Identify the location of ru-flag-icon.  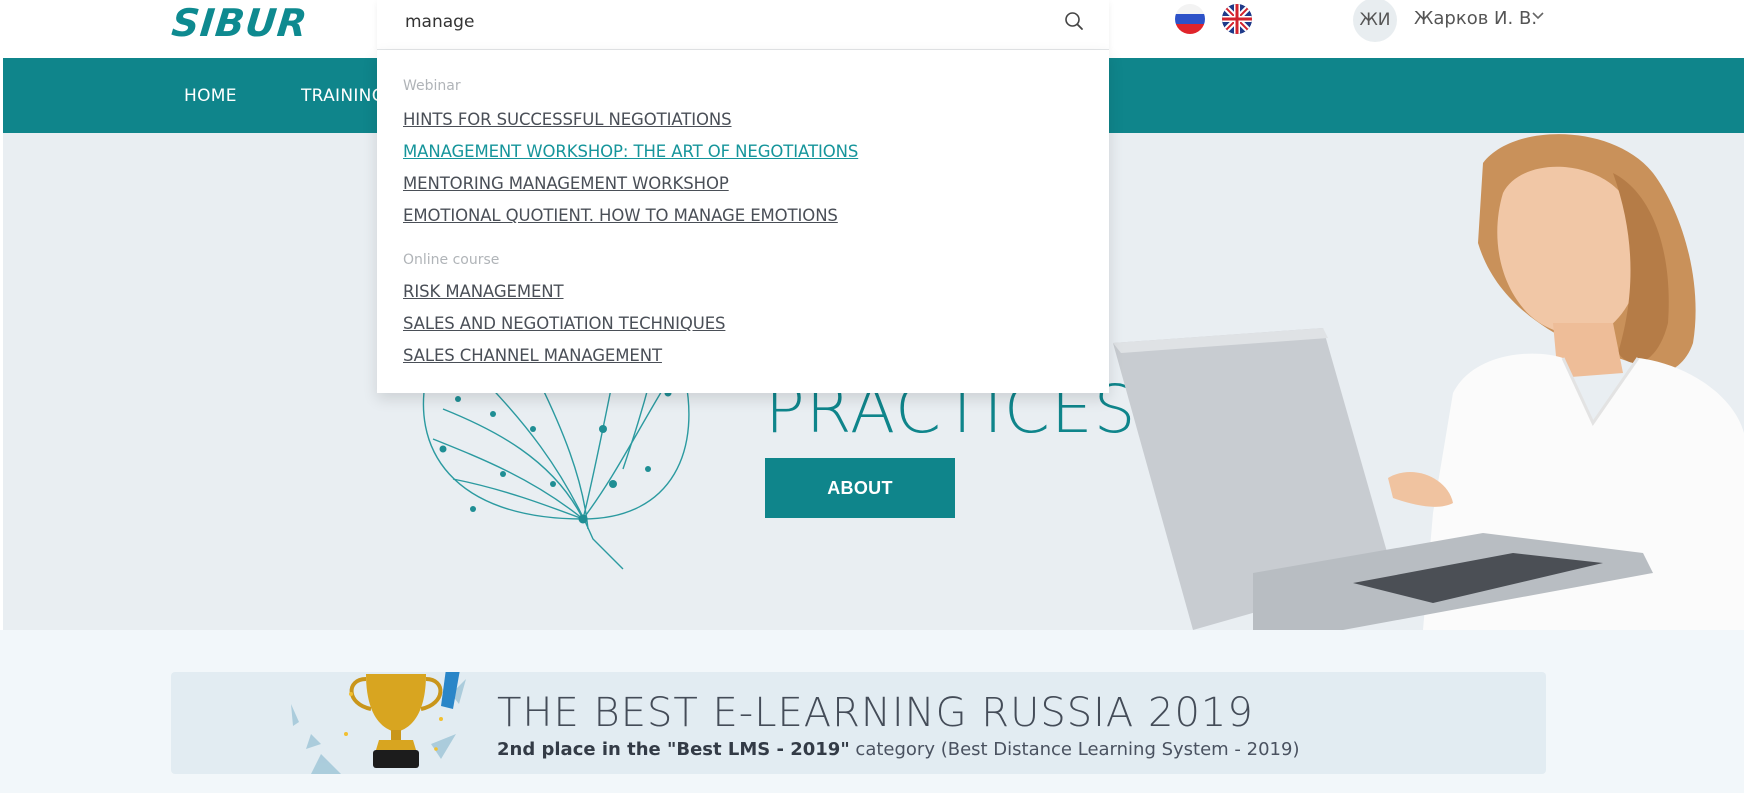
(1190, 19).